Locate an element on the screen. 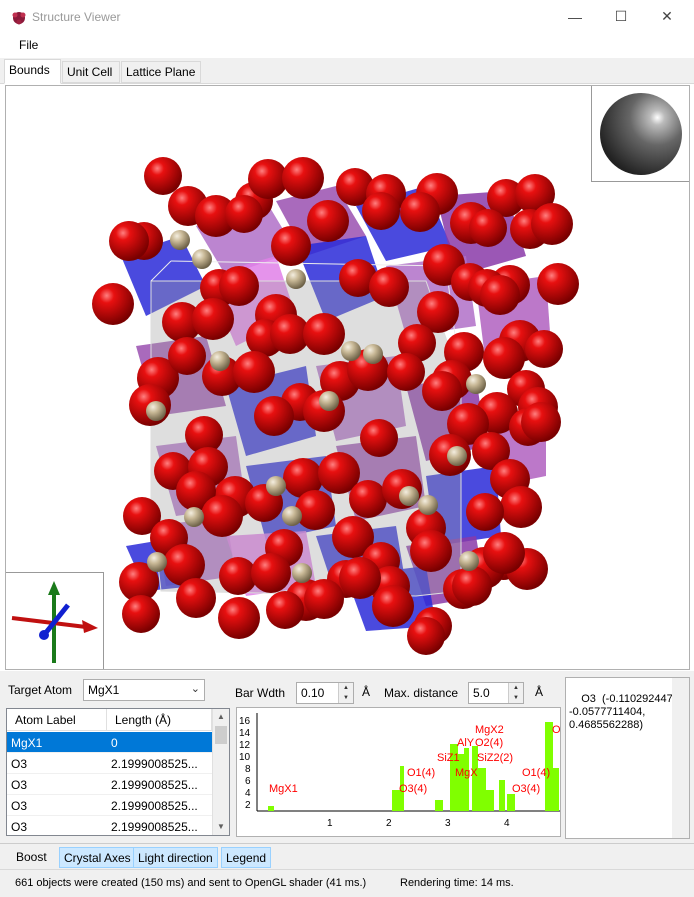 The image size is (694, 897). tab-bounds: Bounds is located at coordinates (32, 71).